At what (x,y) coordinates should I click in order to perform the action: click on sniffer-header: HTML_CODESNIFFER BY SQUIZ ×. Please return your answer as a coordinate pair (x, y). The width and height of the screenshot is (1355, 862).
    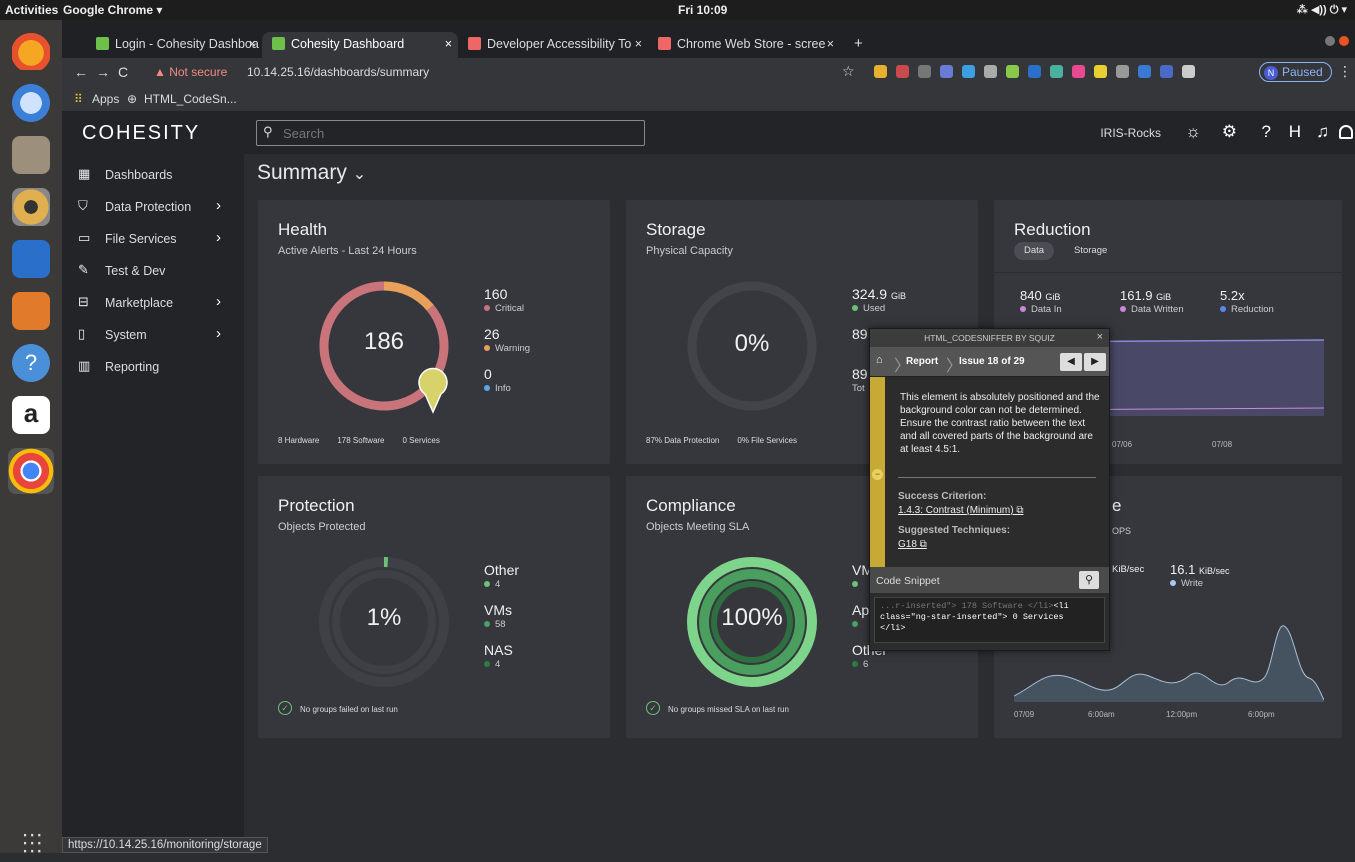
    Looking at the image, I should click on (989, 338).